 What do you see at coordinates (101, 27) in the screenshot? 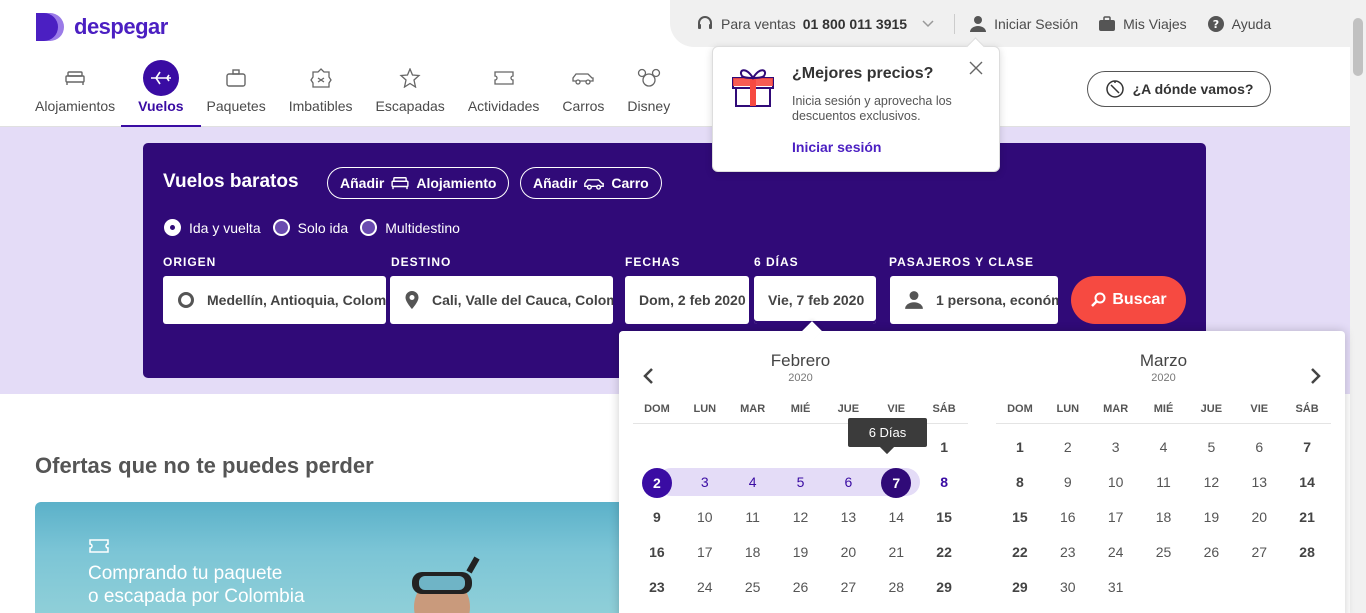
I see `logo: despegar` at bounding box center [101, 27].